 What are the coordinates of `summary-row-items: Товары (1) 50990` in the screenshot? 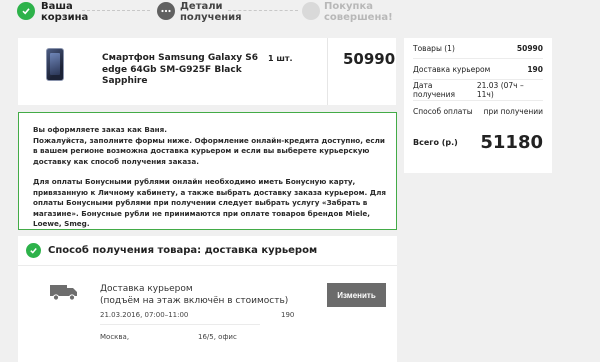 It's located at (478, 48).